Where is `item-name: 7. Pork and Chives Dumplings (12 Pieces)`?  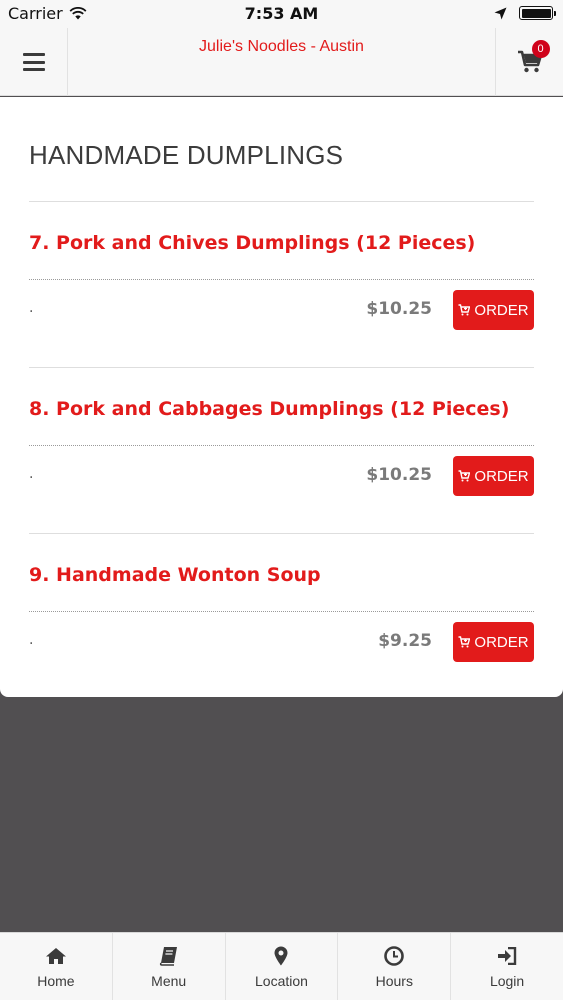 item-name: 7. Pork and Chives Dumplings (12 Pieces) is located at coordinates (252, 243).